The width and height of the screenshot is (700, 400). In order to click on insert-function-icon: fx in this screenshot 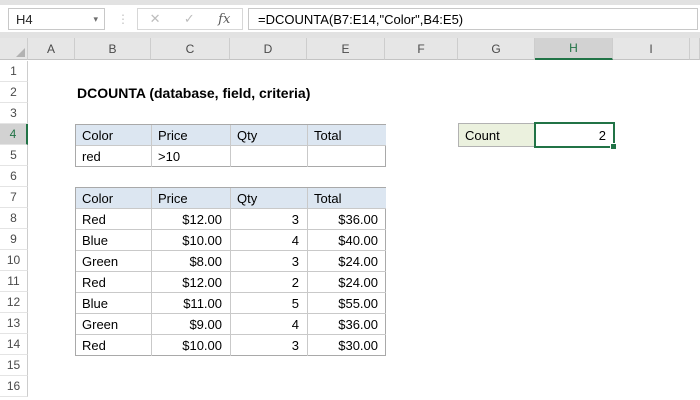, I will do `click(224, 19)`.